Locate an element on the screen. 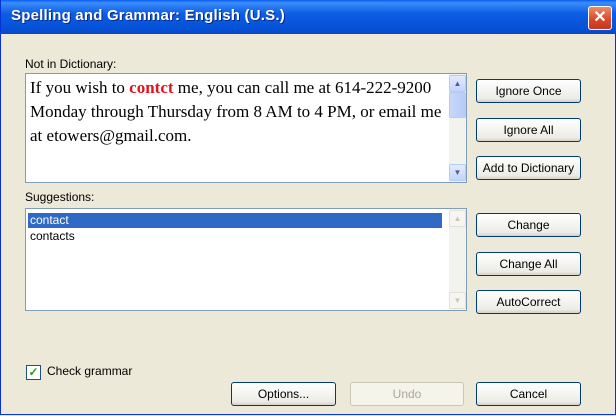  title-bar: Spelling and Grammar: English (U.S.) ✕ is located at coordinates (308, 17).